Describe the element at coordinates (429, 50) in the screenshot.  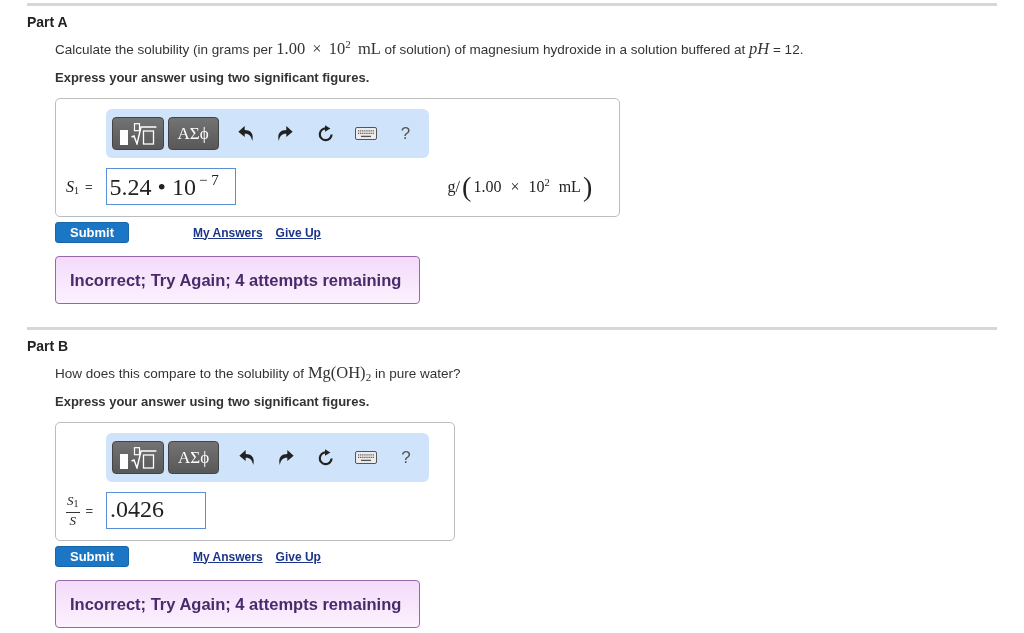
I see `question-text: Calculate the solubility (in grams per 1.00 × 10$^{2}$ mL of solution) of magnesium hydroxide in a solution buffered at pH = 12.` at that location.